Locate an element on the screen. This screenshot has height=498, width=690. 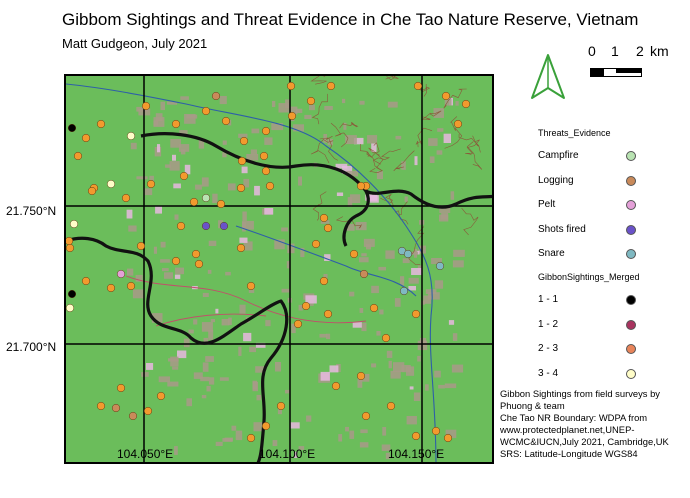
legend-sighting-swatch is located at coordinates (631, 373).